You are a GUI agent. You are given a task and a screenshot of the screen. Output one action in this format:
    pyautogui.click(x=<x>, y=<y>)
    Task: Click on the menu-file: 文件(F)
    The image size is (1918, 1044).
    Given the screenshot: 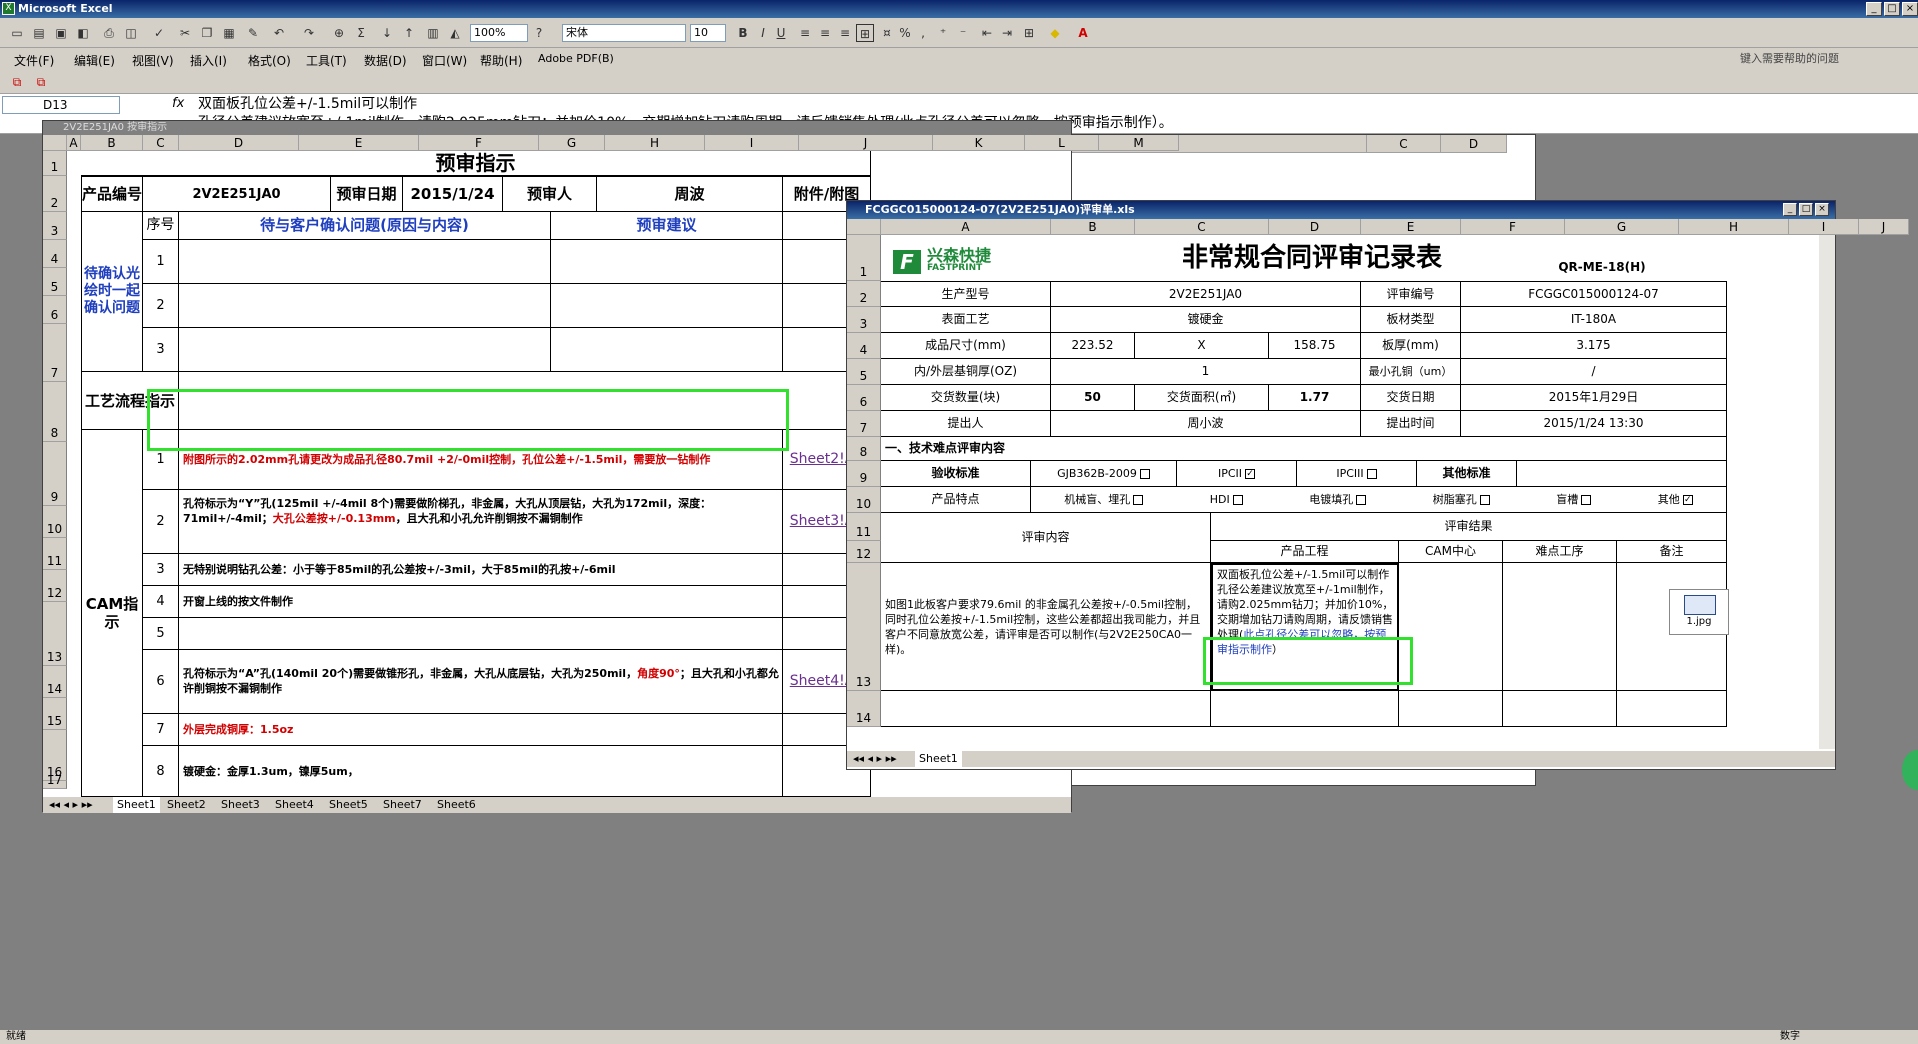 What is the action you would take?
    pyautogui.click(x=34, y=60)
    